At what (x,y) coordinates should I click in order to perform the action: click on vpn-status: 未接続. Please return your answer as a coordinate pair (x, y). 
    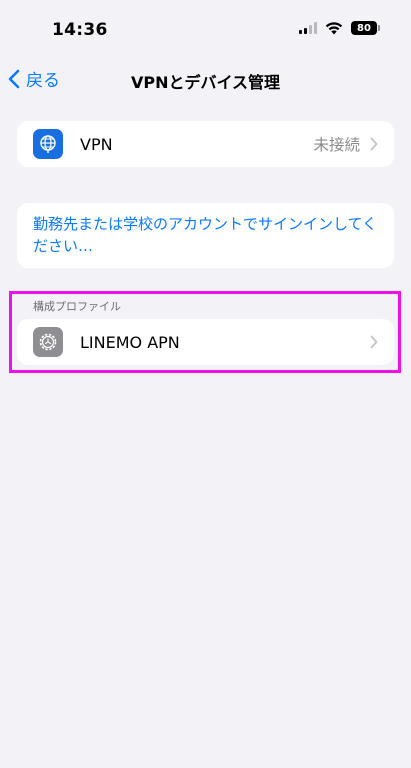
    Looking at the image, I should click on (336, 145).